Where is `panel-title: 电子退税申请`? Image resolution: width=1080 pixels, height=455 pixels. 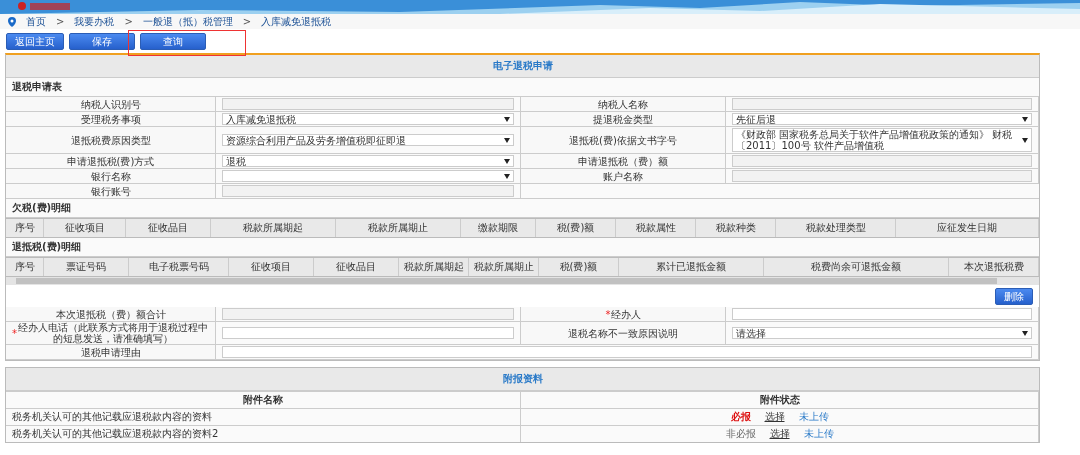
panel-title: 电子退税申请 is located at coordinates (522, 65).